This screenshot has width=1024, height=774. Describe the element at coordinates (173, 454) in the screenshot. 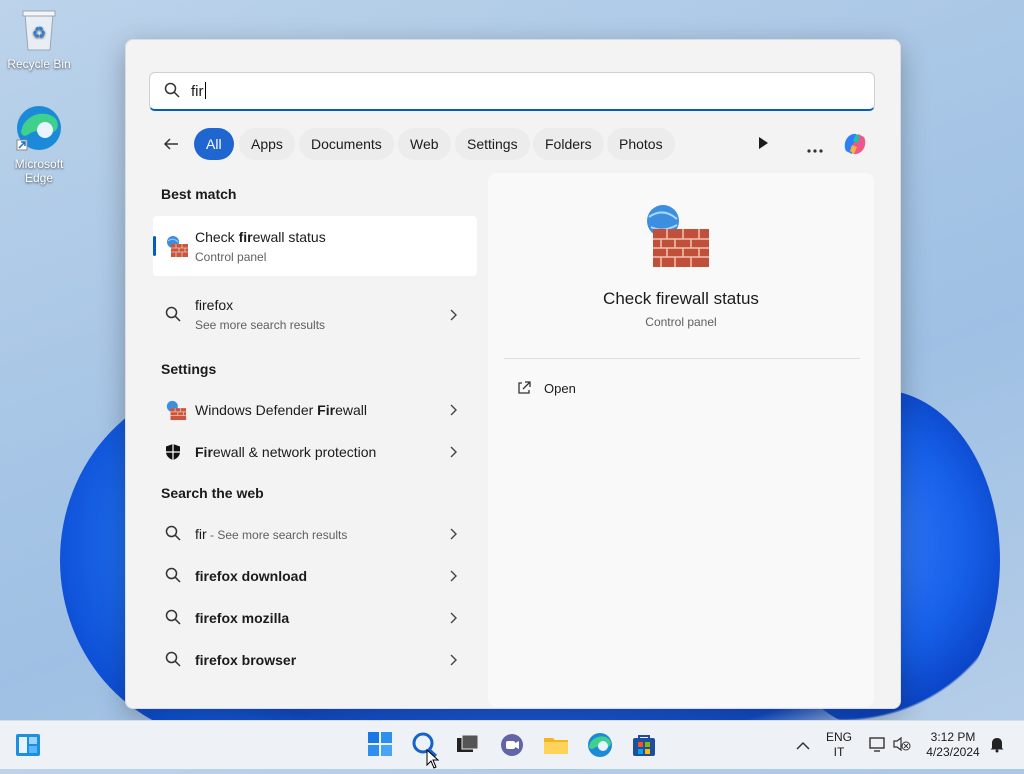

I see `shield-icon` at that location.